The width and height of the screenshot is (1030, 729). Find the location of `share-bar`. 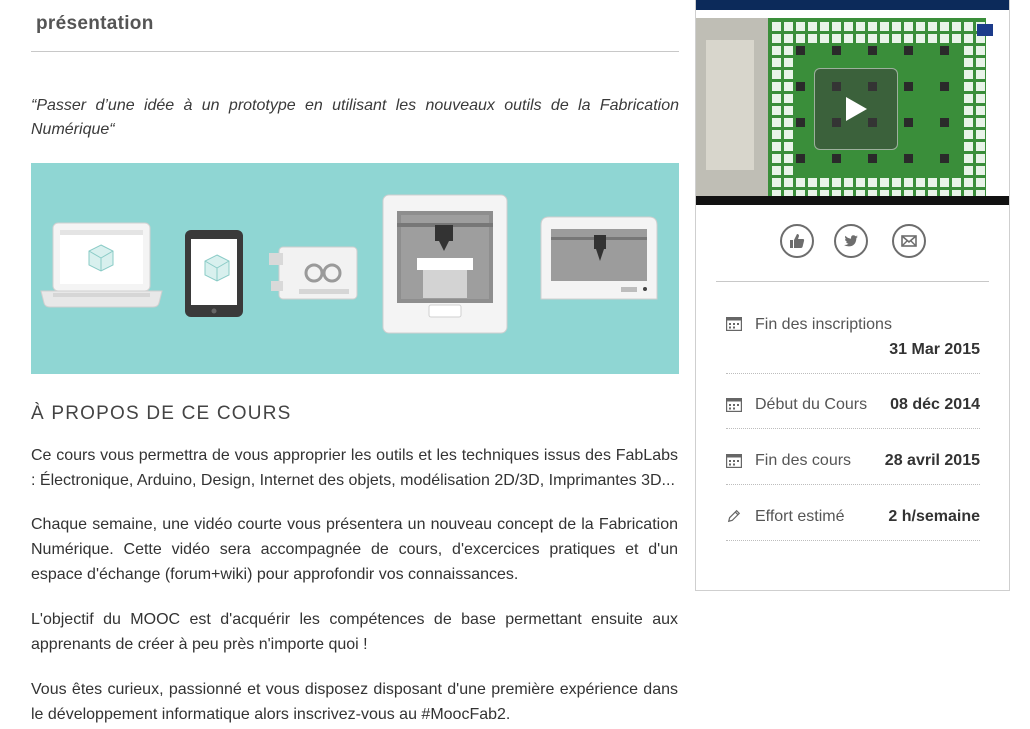

share-bar is located at coordinates (852, 244).